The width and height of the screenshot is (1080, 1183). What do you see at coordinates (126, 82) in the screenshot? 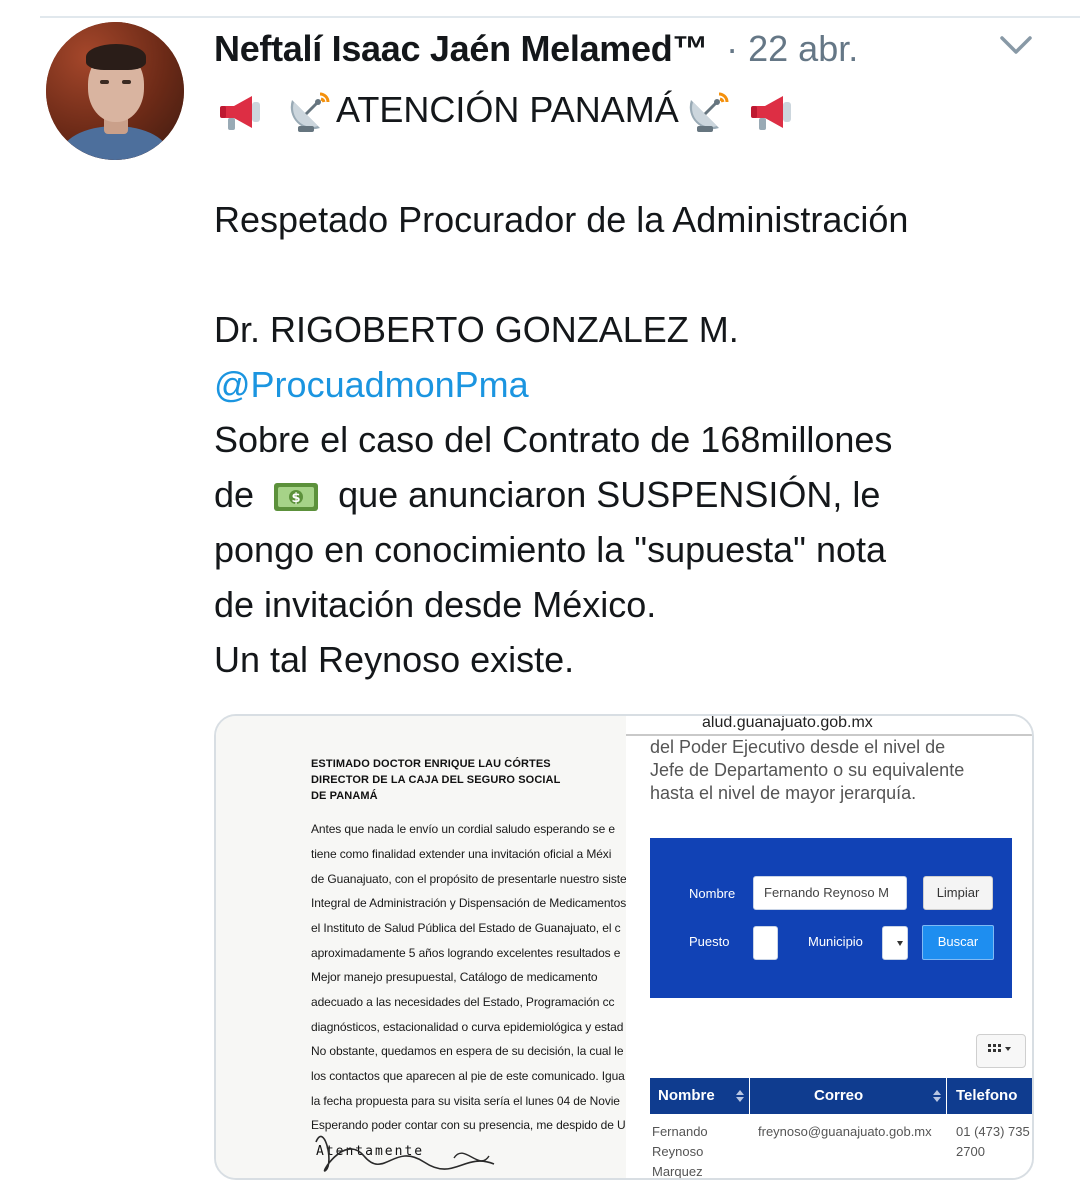
I see `avatar-eye-right` at bounding box center [126, 82].